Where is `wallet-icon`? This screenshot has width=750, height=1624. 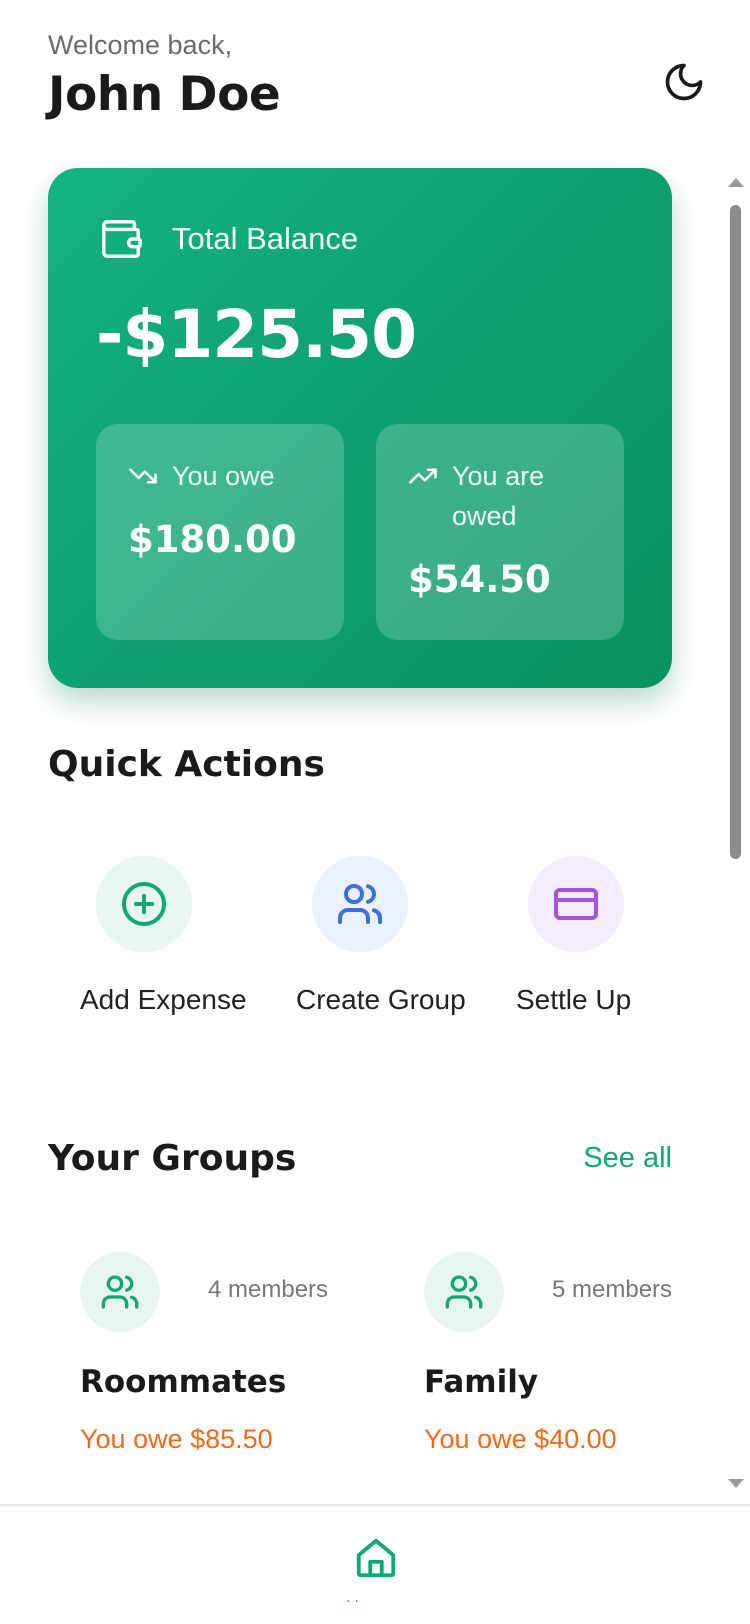 wallet-icon is located at coordinates (122, 239).